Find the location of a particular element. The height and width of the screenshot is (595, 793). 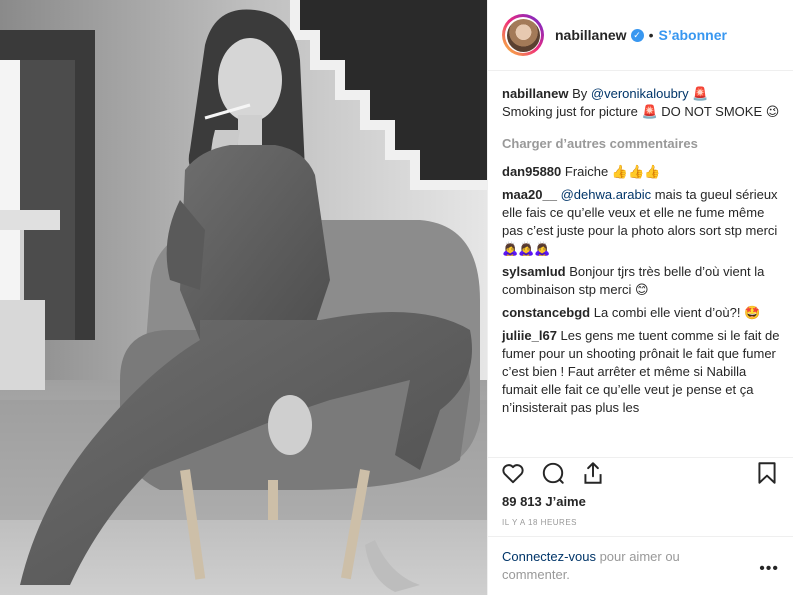

comment-text: La combi elle vient d’où?! 🤩 is located at coordinates (677, 312).